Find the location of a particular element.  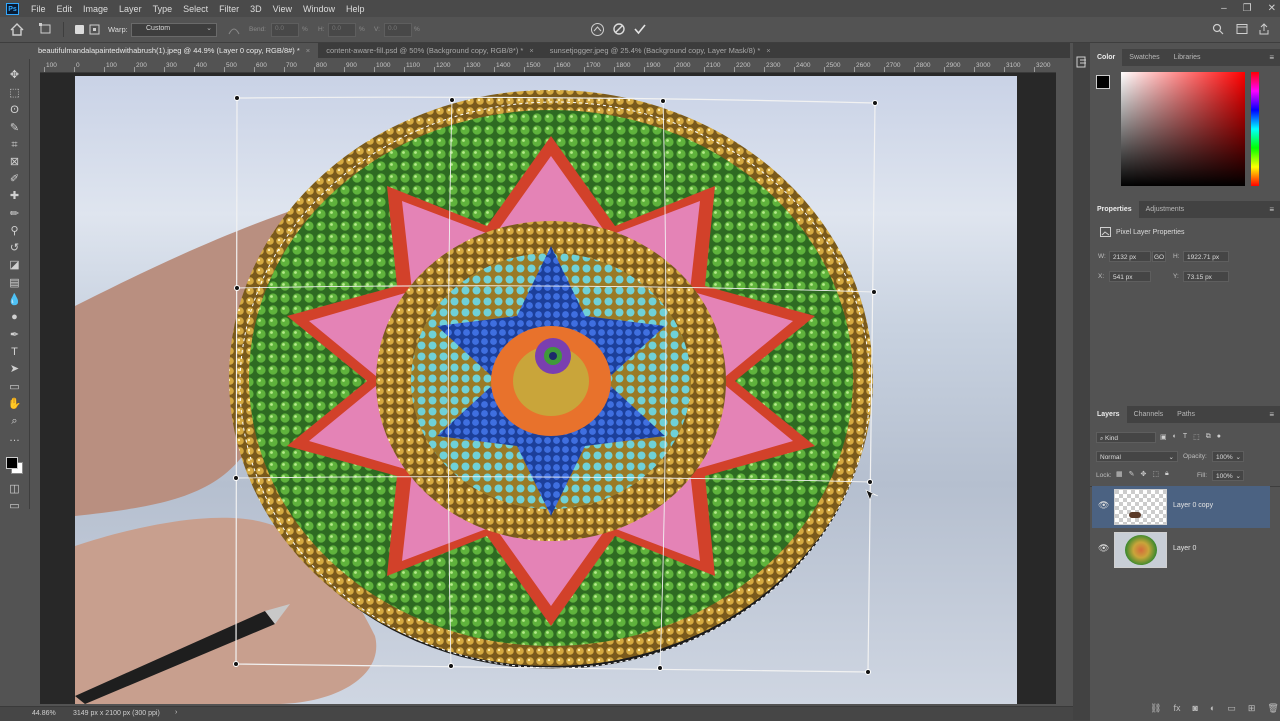

status-bar: 44.86% 3149 px x 2100 px (300 ppi) › is located at coordinates (545, 713).